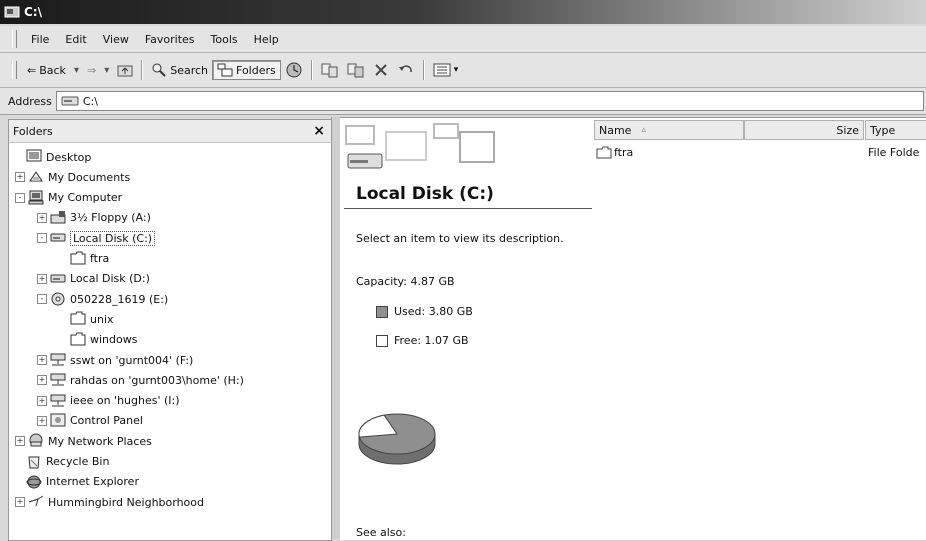 The width and height of the screenshot is (926, 541). What do you see at coordinates (224, 39) in the screenshot?
I see `menu-tools: Tools` at bounding box center [224, 39].